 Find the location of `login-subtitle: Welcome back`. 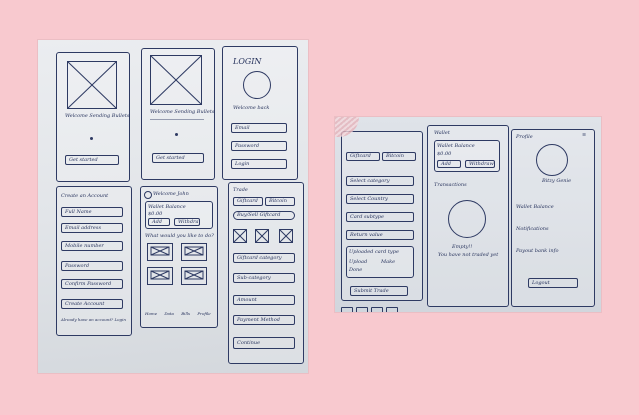

login-subtitle: Welcome back is located at coordinates (251, 108).